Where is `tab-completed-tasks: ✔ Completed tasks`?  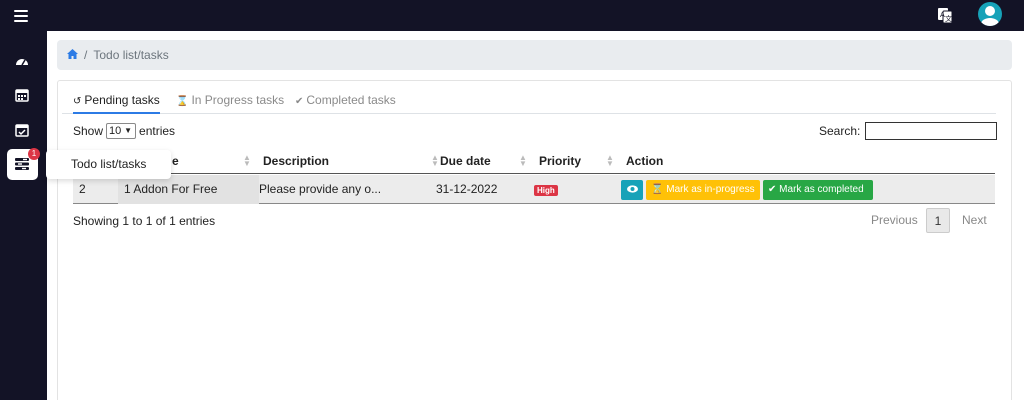
tab-completed-tasks: ✔ Completed tasks is located at coordinates (345, 101).